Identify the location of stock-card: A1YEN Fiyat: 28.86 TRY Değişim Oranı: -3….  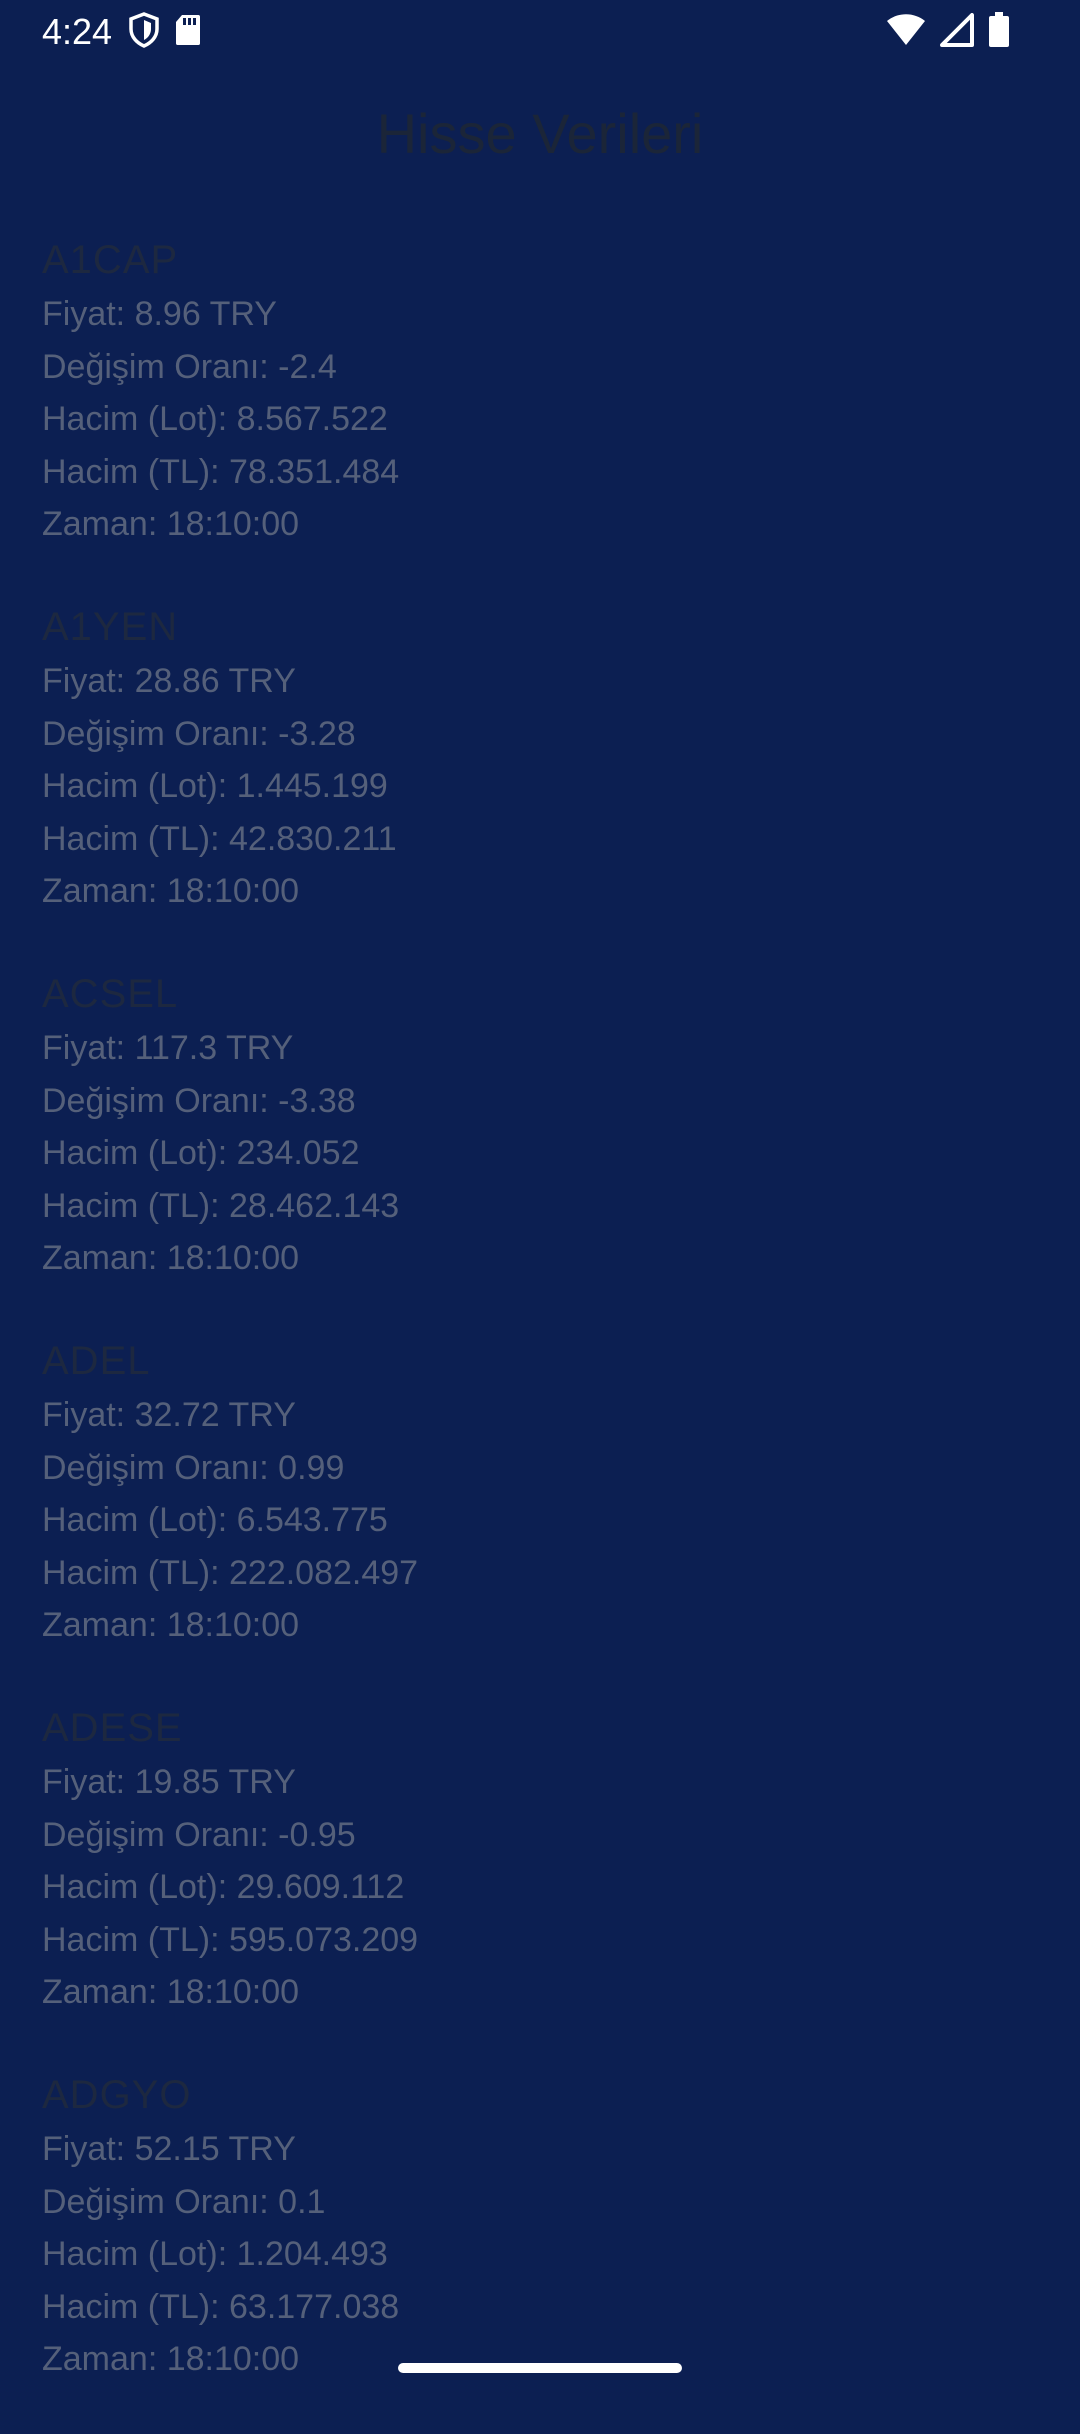
(542, 782).